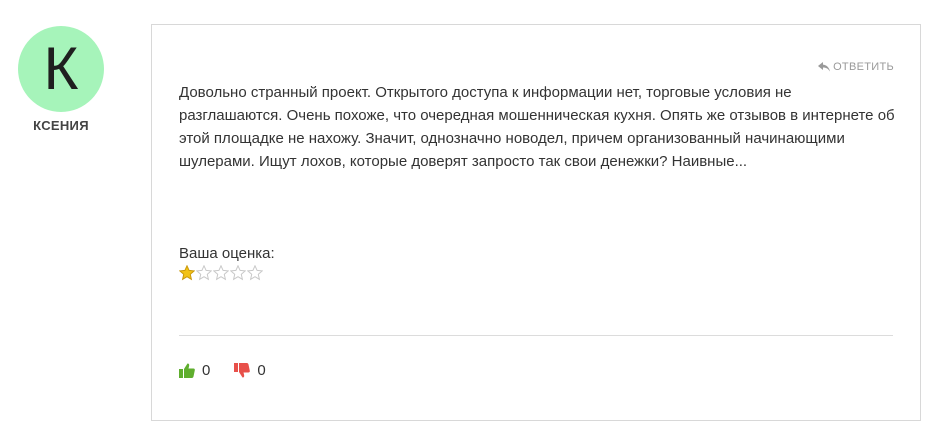  Describe the element at coordinates (187, 370) in the screenshot. I see `thumbs-up-icon` at that location.